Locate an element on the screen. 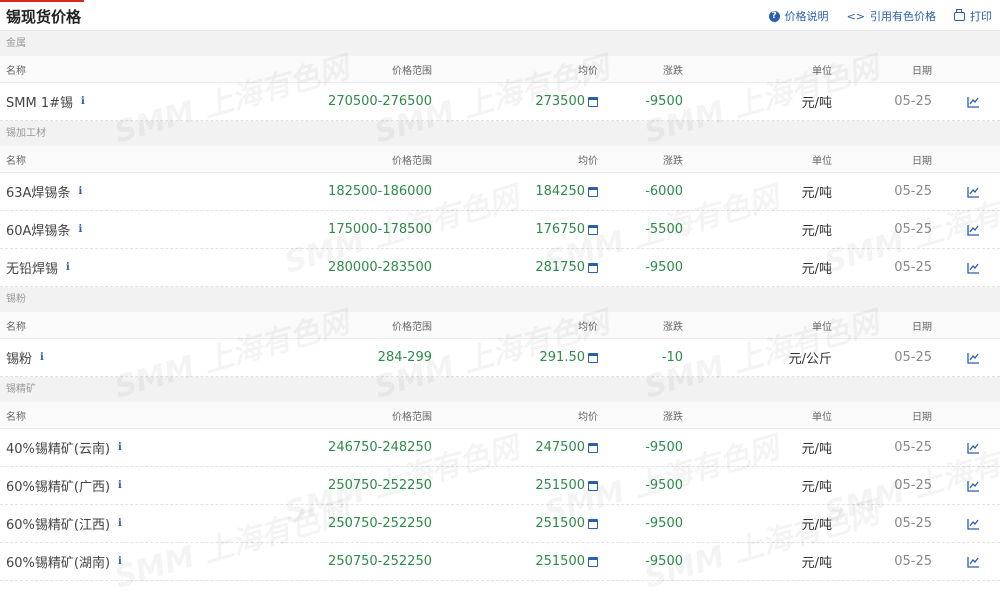 The width and height of the screenshot is (1000, 596). table-row: 63A焊锡条 i 182500-186000 184250 -6000 元/吨 05-25 is located at coordinates (500, 192).